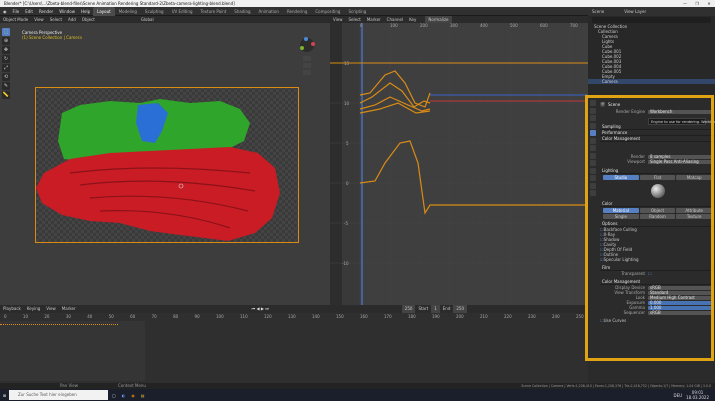 The height and width of the screenshot is (401, 715). I want to click on viewport-menu-select: Select, so click(56, 19).